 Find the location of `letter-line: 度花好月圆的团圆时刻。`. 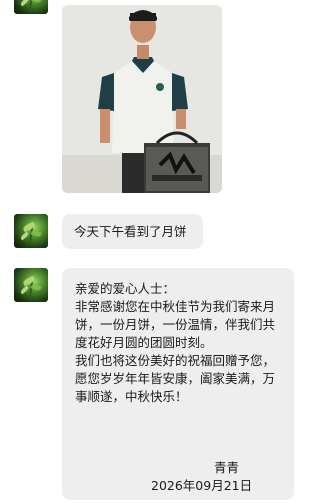

letter-line: 度花好月圆的团圆时刻。 is located at coordinates (144, 342).